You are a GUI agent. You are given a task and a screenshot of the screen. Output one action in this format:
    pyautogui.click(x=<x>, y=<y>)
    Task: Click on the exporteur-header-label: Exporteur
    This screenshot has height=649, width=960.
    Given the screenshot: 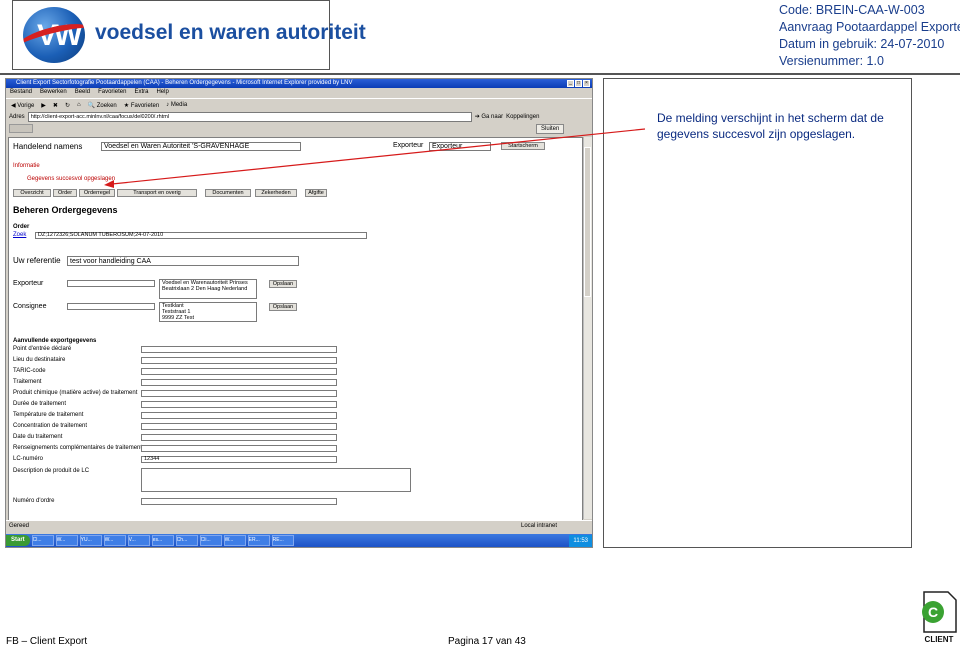 What is the action you would take?
    pyautogui.click(x=408, y=145)
    